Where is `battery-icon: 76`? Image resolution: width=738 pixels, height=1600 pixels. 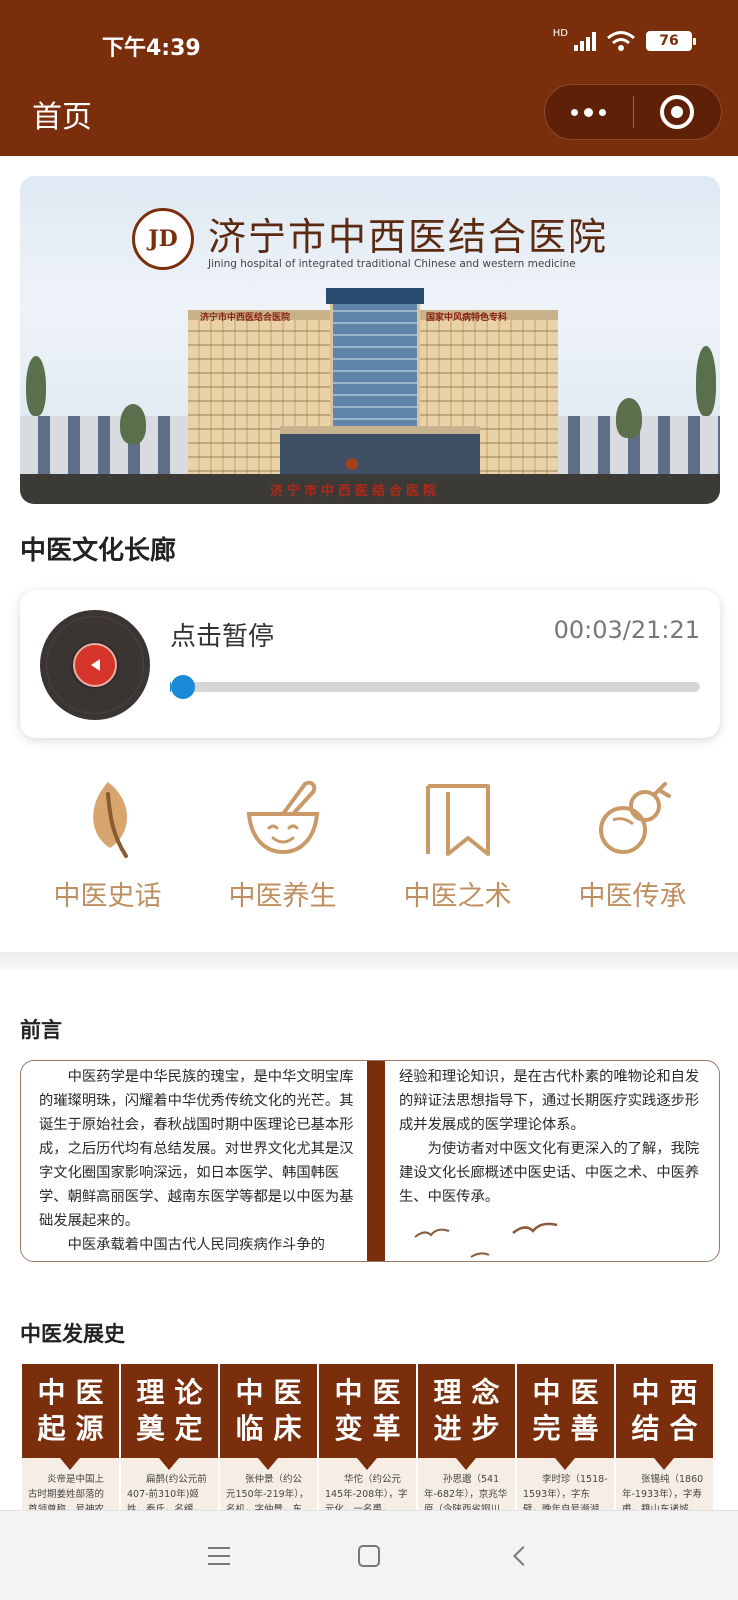 battery-icon: 76 is located at coordinates (671, 41).